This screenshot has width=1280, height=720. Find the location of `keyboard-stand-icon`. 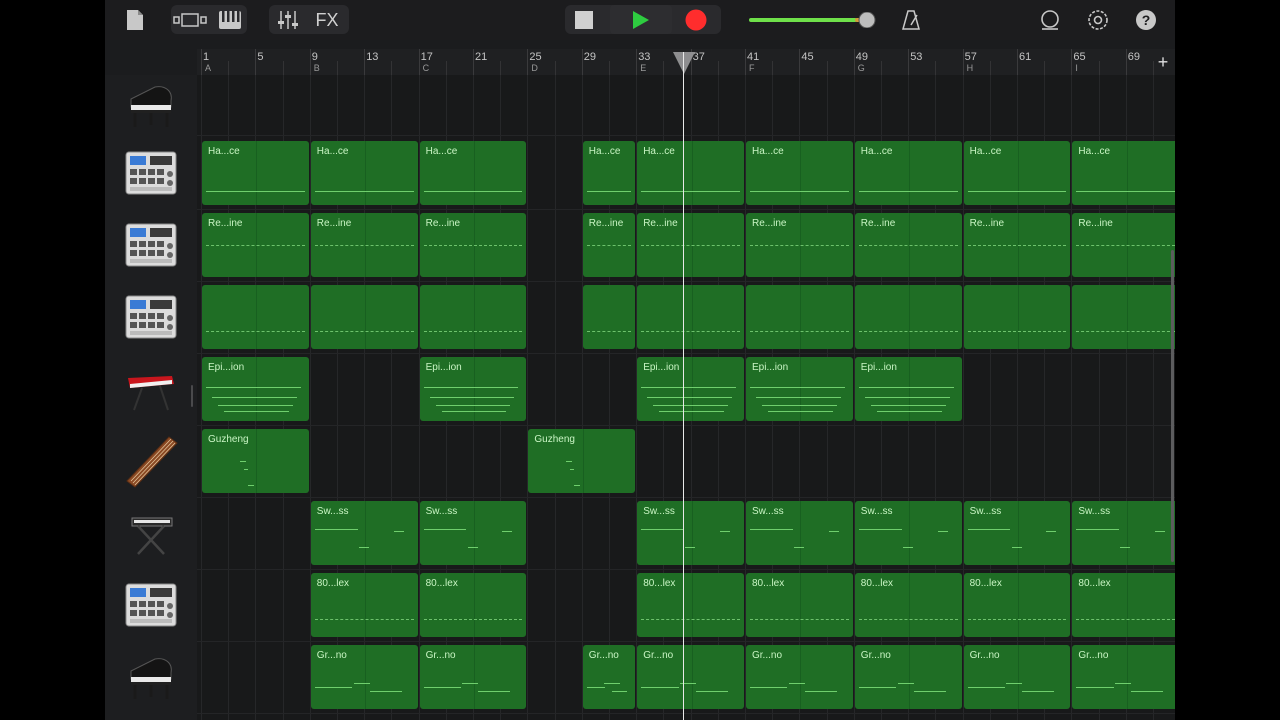

keyboard-stand-icon is located at coordinates (151, 533).